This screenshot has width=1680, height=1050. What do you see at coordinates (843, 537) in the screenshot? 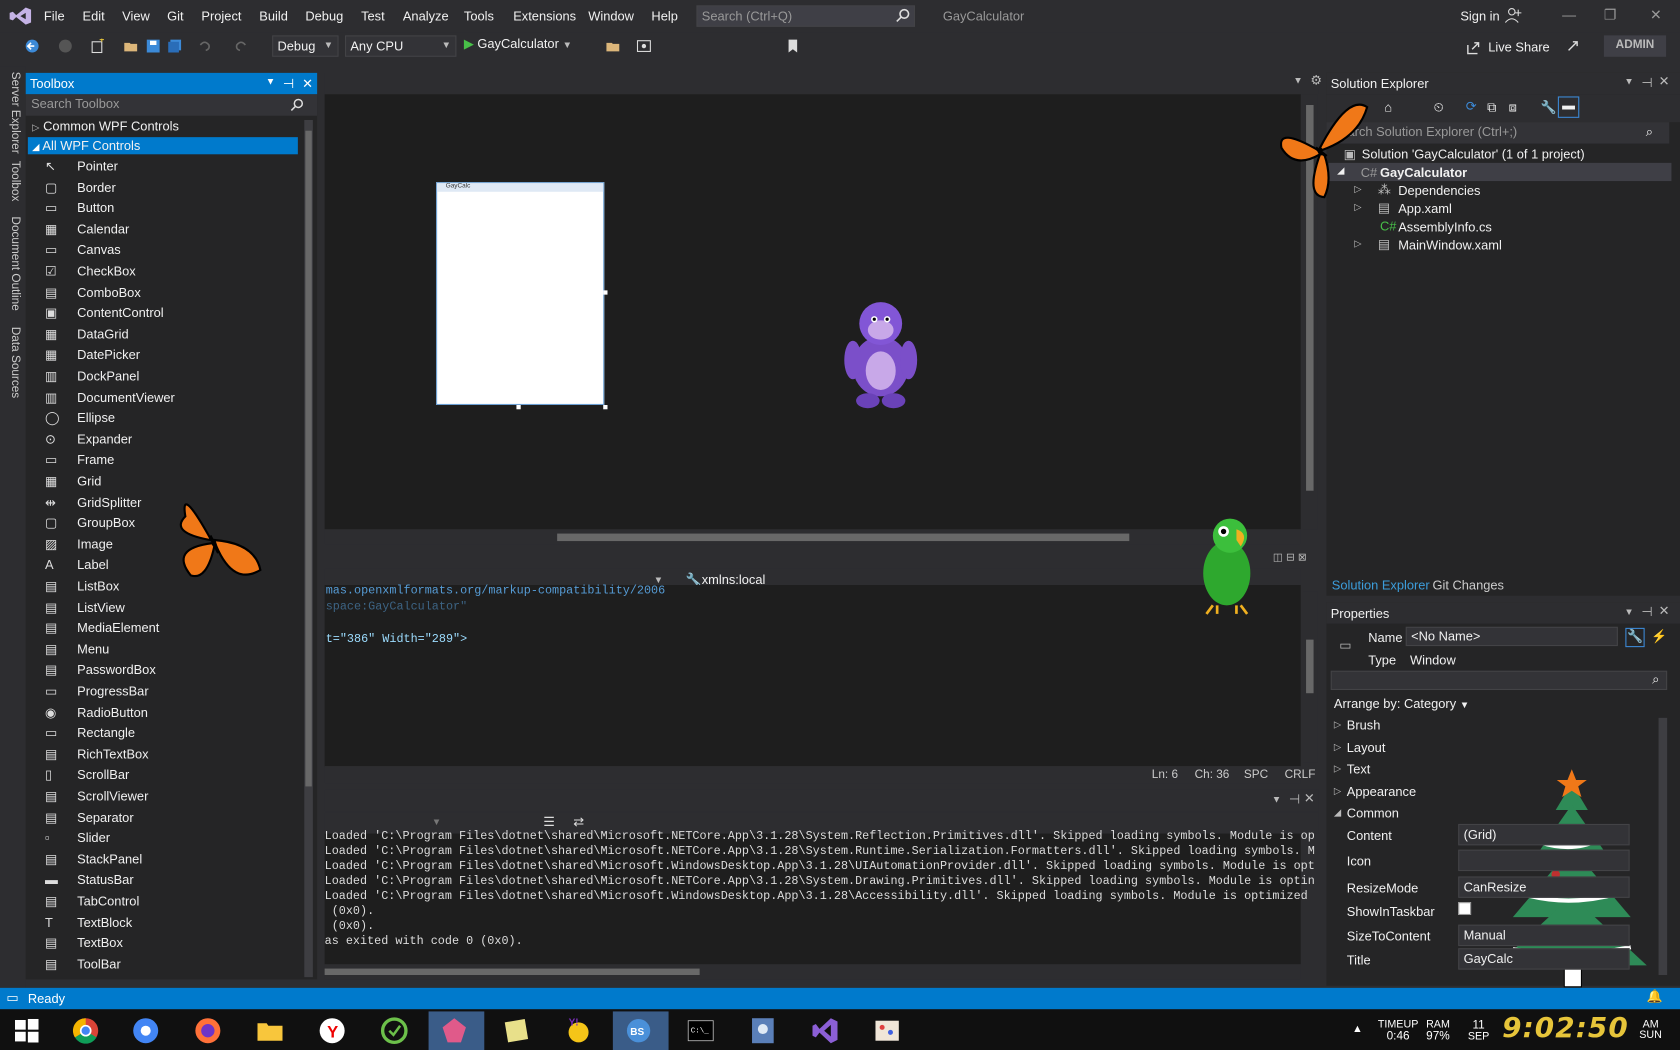
I see `designer-hscroll-thumb` at bounding box center [843, 537].